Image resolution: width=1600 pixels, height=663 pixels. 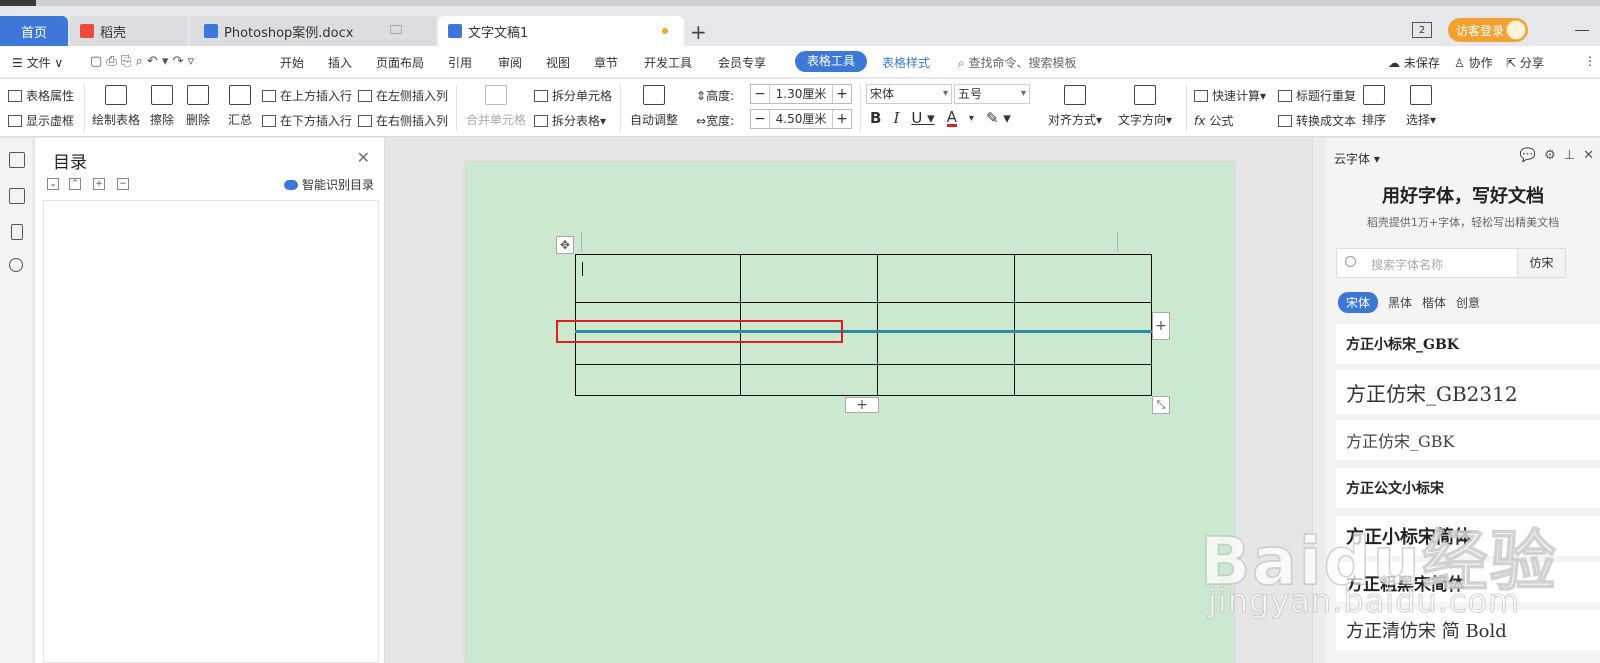 I want to click on font-name-select: 宋体, so click(x=909, y=94).